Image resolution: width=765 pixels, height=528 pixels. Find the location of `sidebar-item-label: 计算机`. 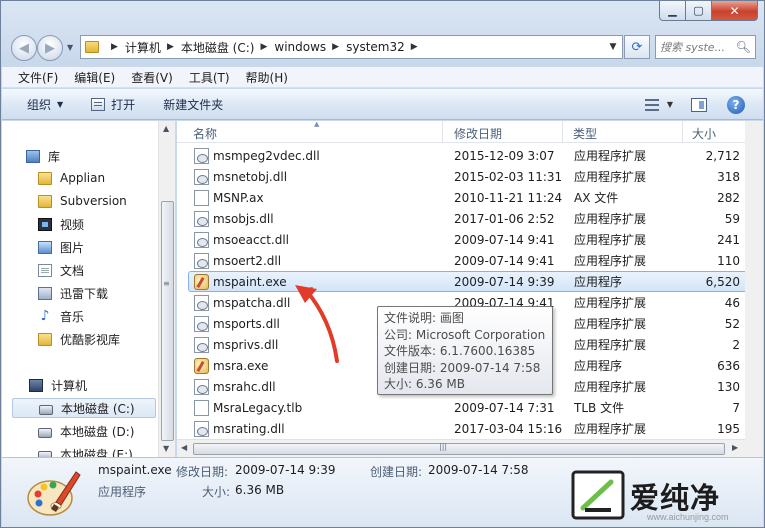

sidebar-item-label: 计算机 is located at coordinates (69, 385).